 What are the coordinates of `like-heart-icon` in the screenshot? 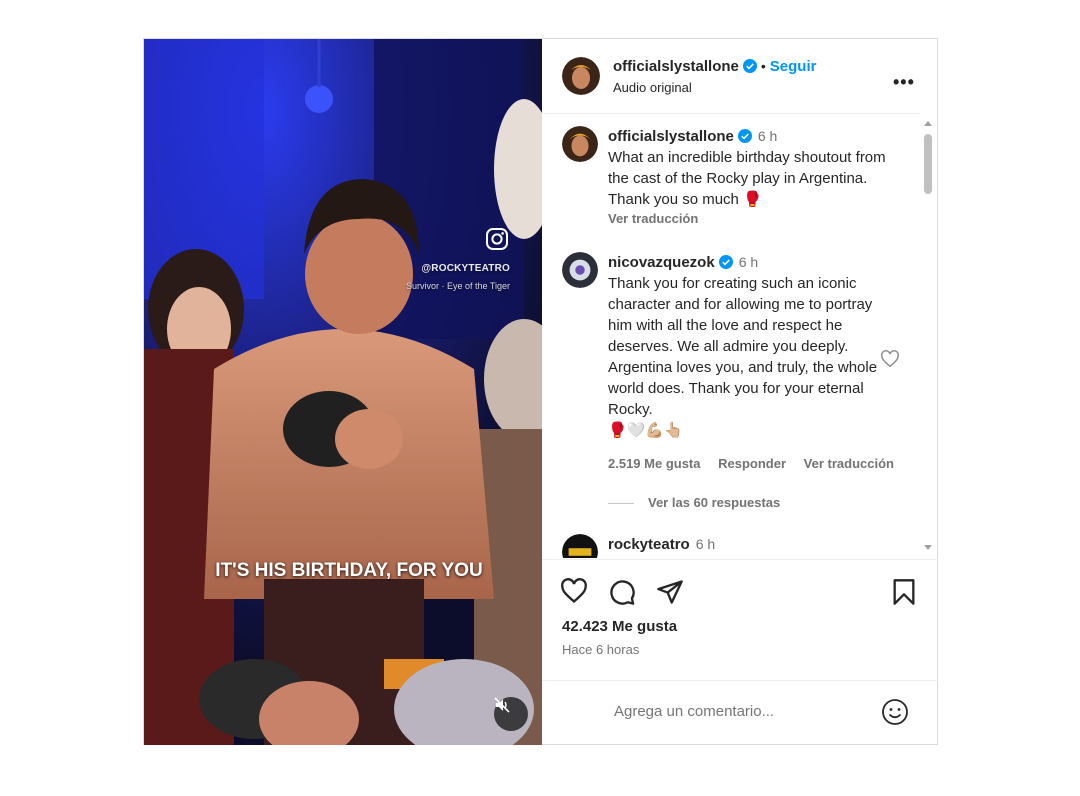 It's located at (574, 591).